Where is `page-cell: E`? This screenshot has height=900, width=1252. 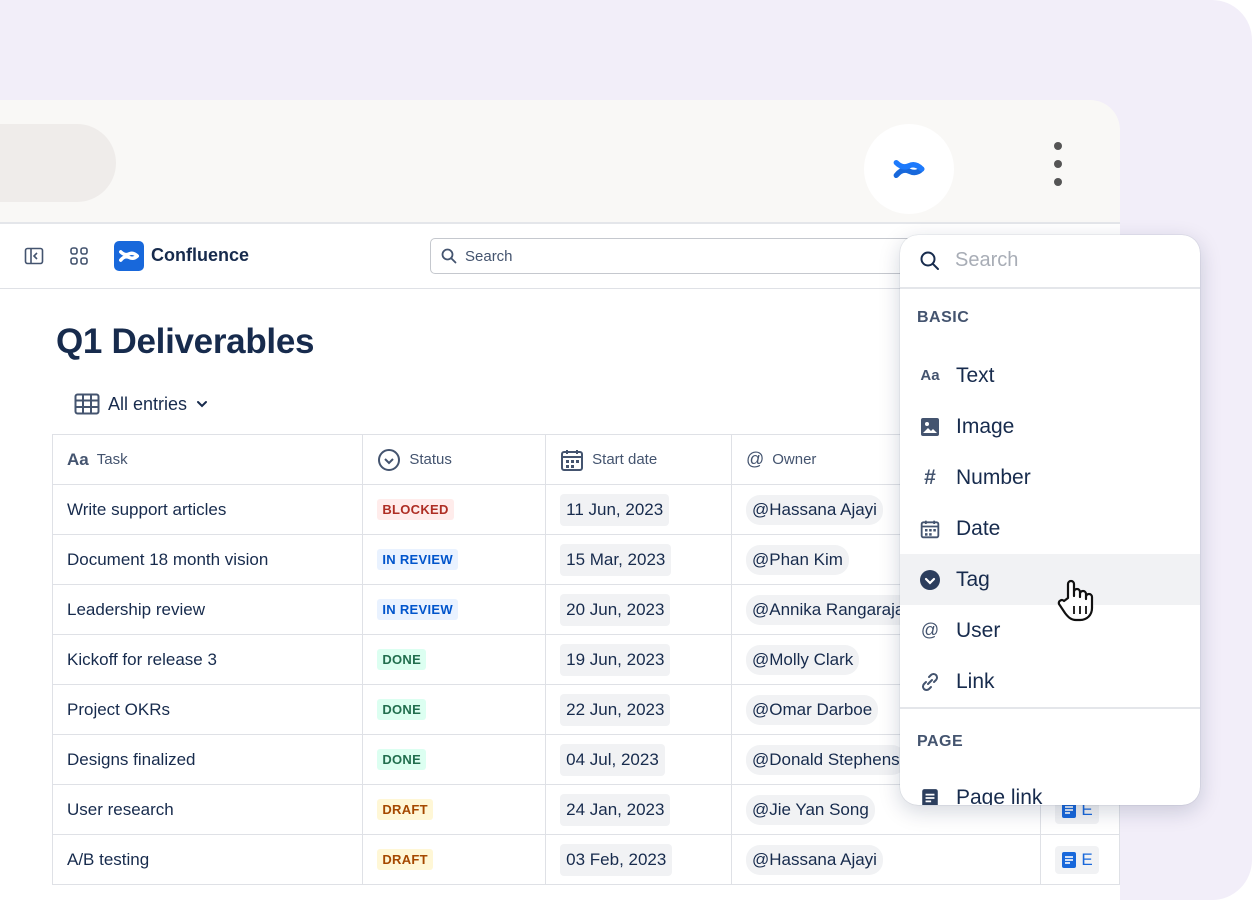
page-cell: E is located at coordinates (1080, 859).